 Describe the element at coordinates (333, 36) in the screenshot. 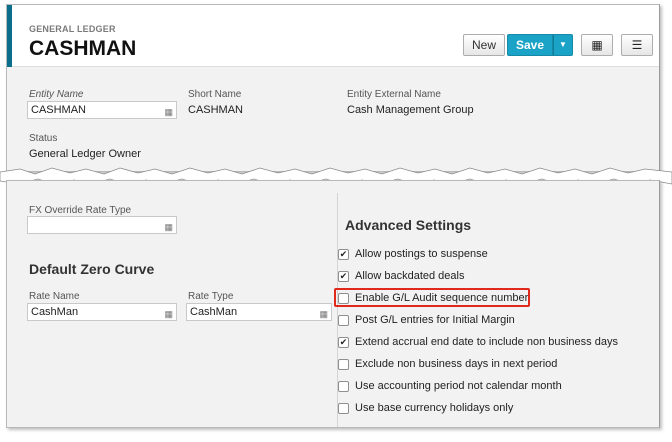

I see `header-band: GENERAL LEDGER CASHMAN New Save ▼ ▦ ☰` at that location.